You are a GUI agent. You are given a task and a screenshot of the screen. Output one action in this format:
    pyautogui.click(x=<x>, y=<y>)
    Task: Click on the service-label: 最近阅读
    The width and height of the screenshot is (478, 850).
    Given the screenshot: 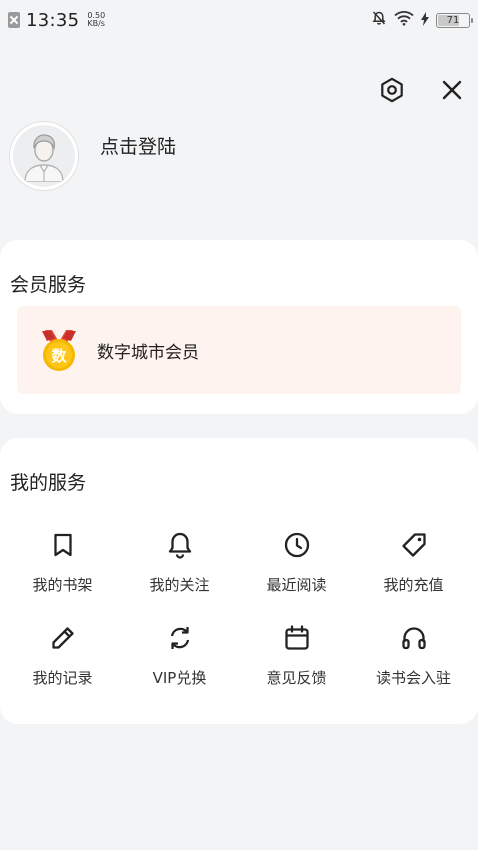 What is the action you would take?
    pyautogui.click(x=296, y=585)
    